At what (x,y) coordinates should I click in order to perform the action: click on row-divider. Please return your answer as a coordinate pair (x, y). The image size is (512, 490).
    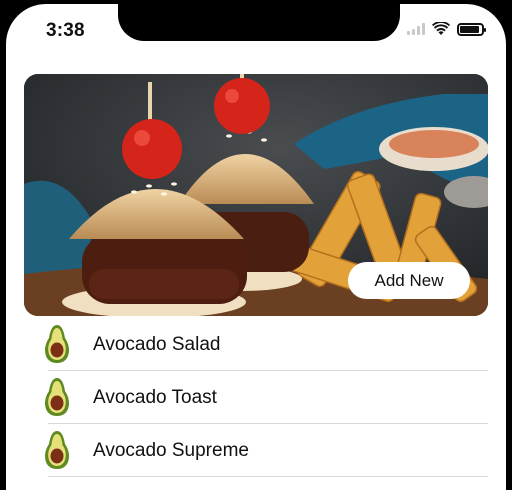
    Looking at the image, I should click on (268, 476).